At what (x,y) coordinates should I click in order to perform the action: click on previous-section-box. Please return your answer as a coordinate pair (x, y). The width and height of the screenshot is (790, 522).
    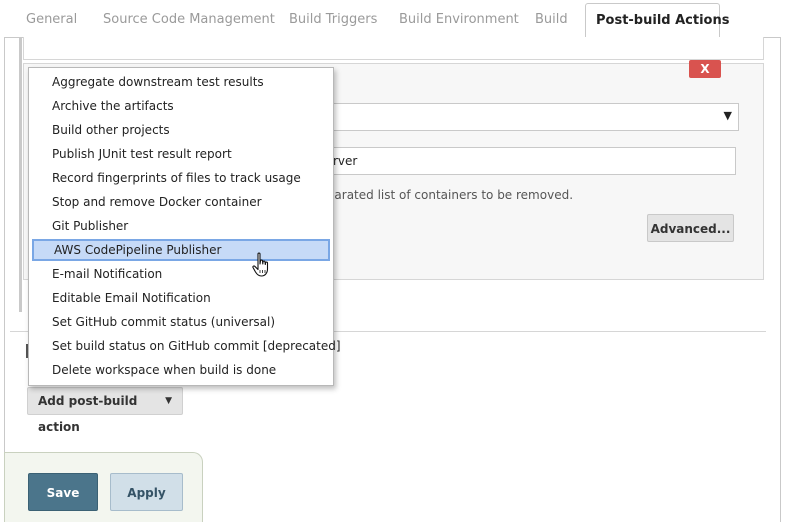
    Looking at the image, I should click on (393, 48).